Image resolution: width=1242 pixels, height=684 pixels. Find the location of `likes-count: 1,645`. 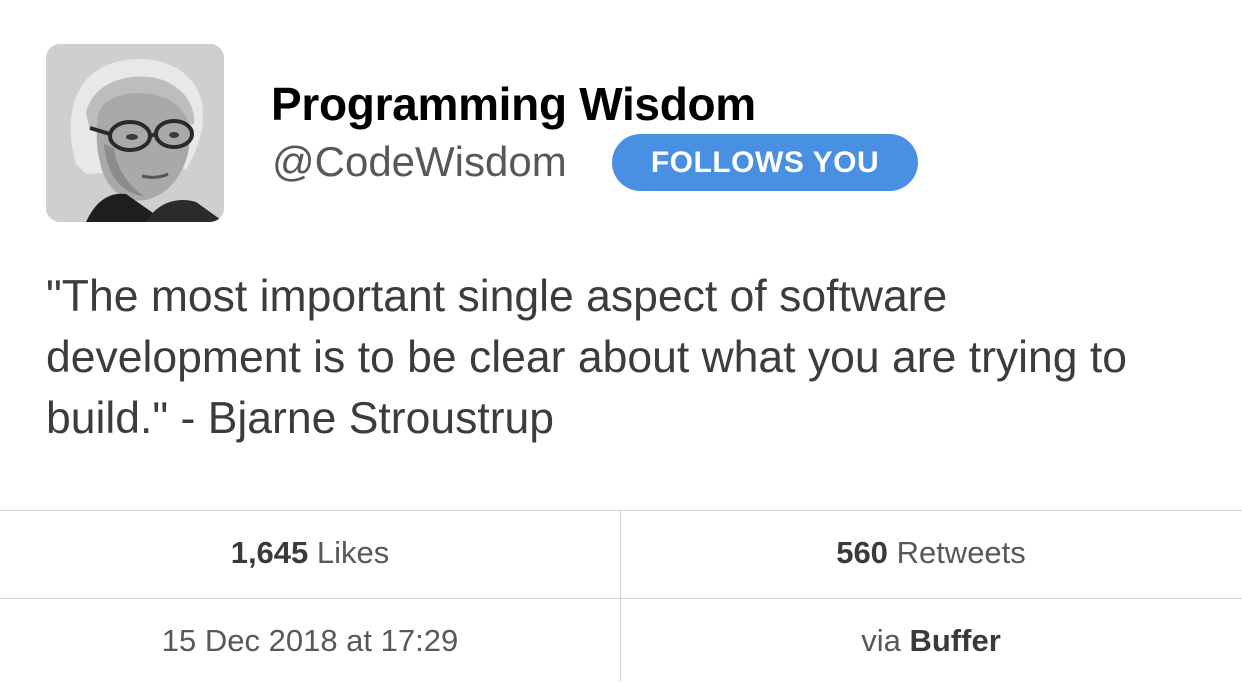

likes-count: 1,645 is located at coordinates (269, 552).